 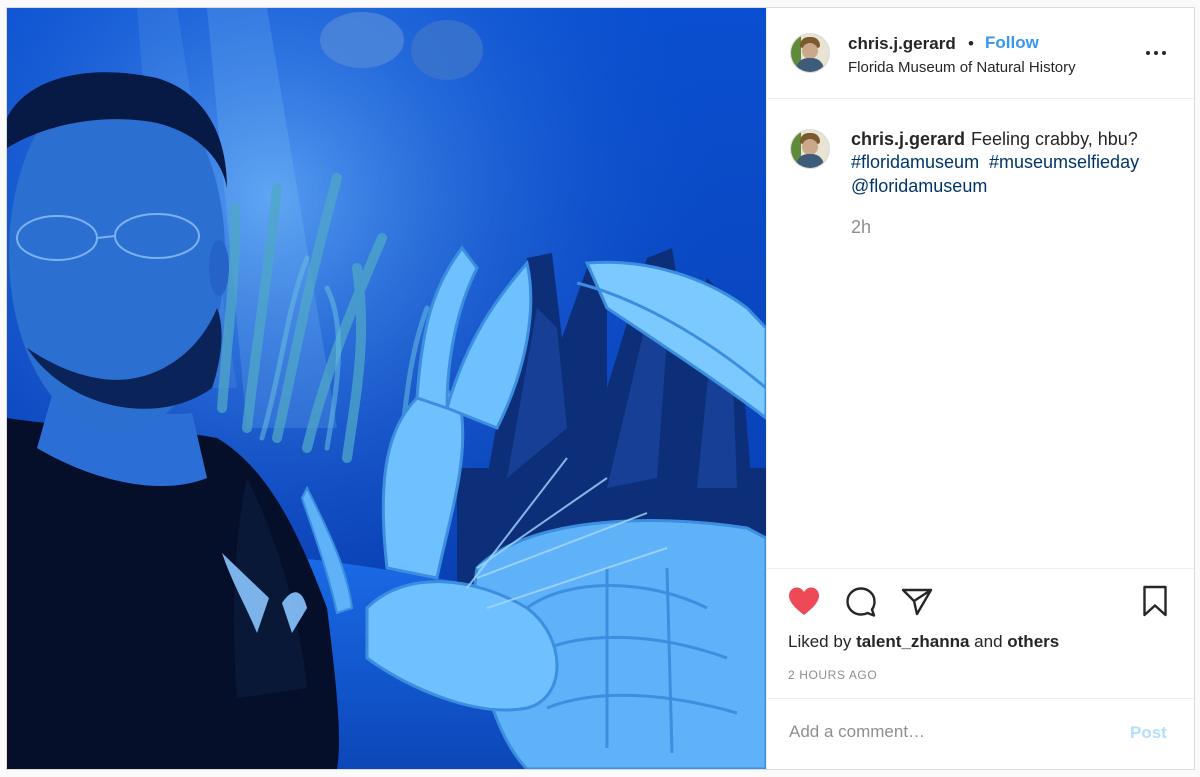 I want to click on caption-username: chris.j.gerard, so click(x=908, y=139).